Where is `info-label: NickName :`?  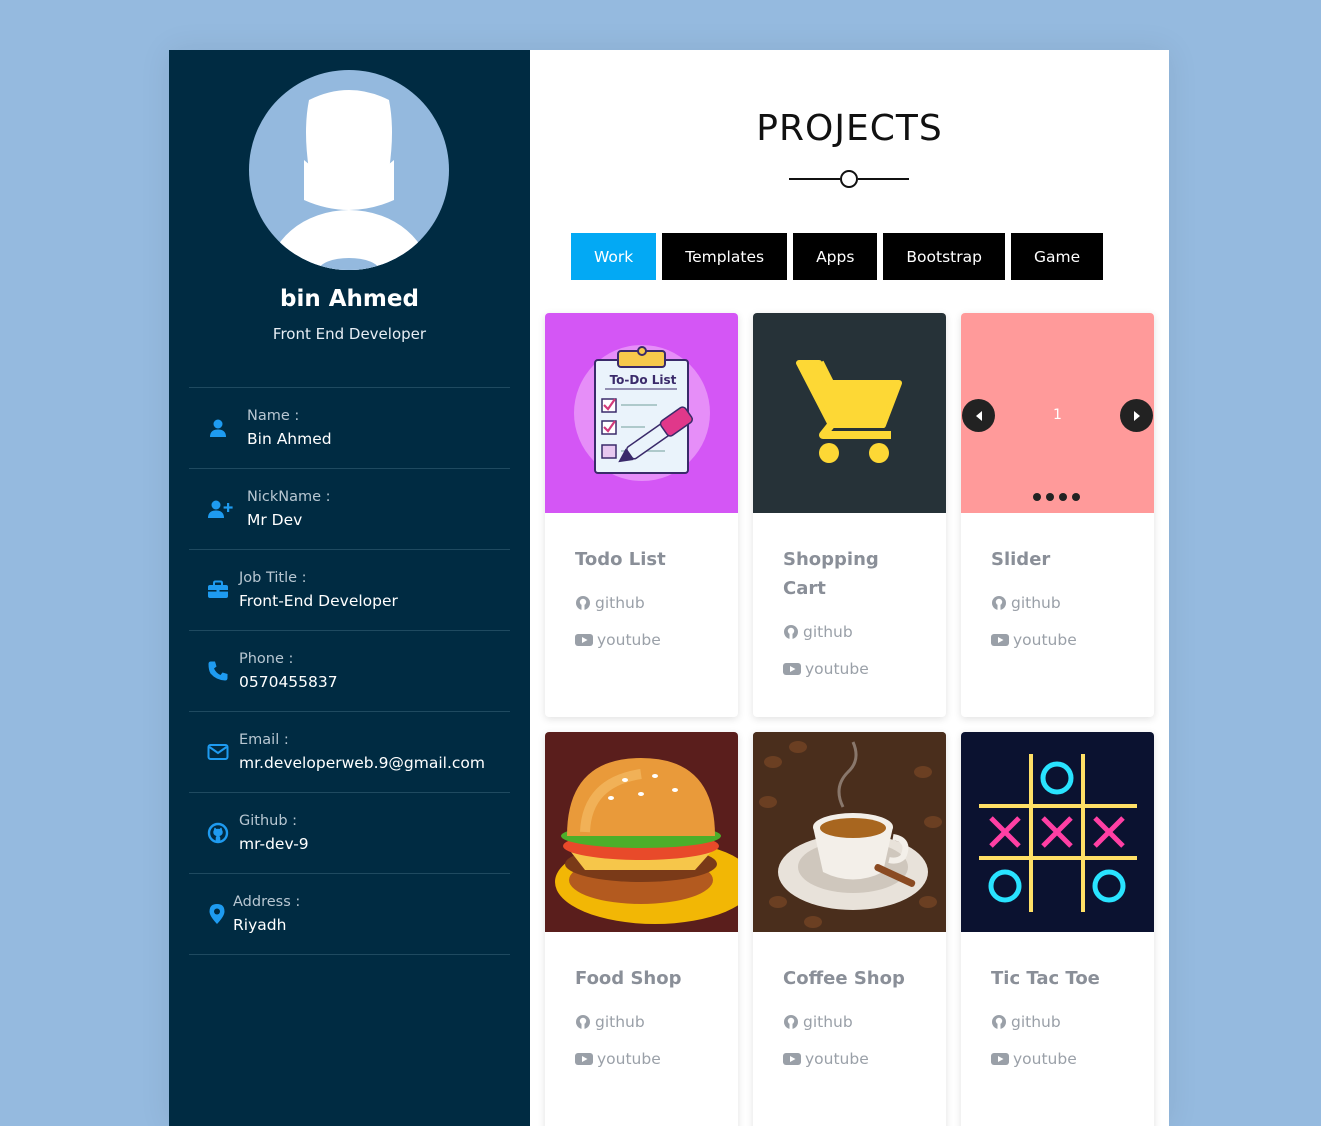 info-label: NickName : is located at coordinates (289, 497).